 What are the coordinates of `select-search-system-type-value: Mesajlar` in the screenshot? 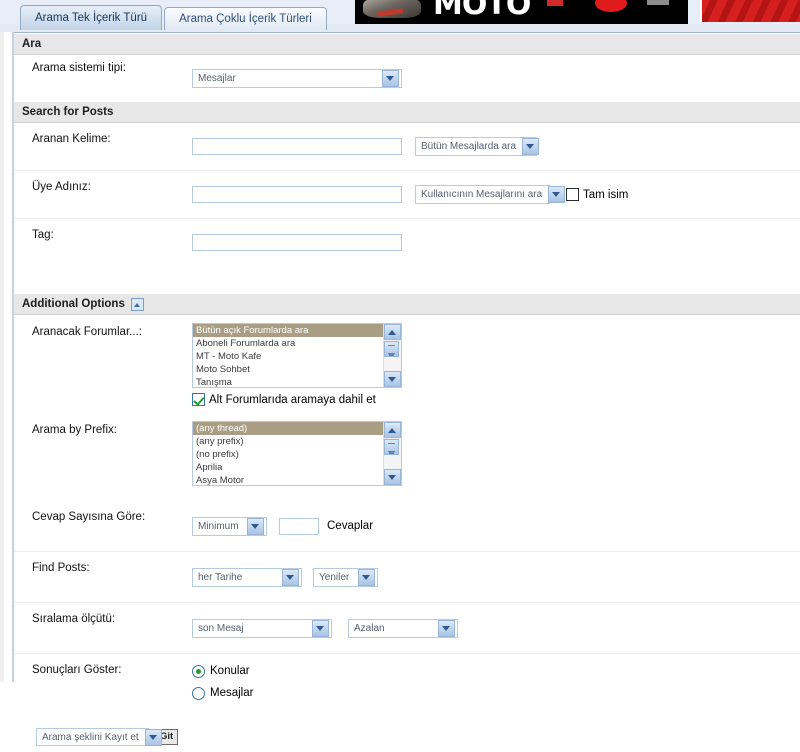 It's located at (217, 78).